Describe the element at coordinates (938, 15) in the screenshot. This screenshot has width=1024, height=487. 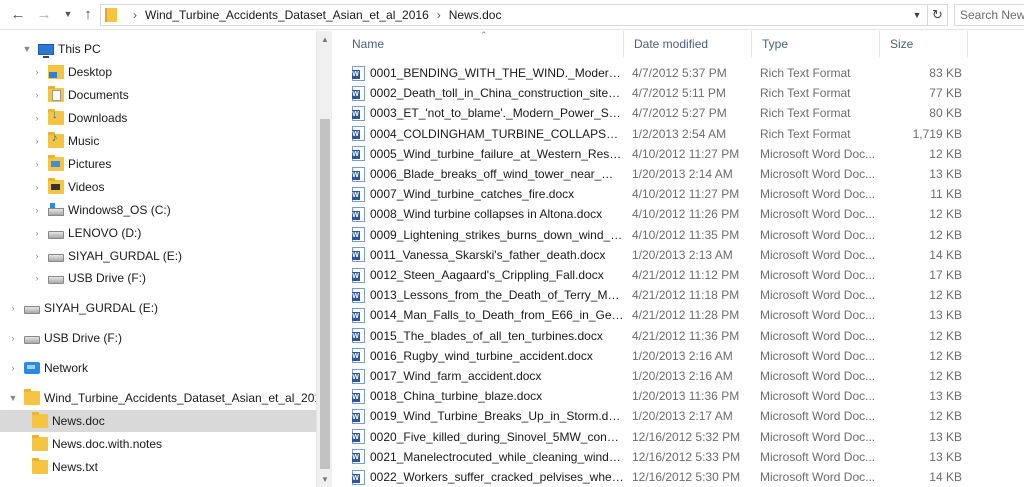
I see `refresh-icon: ↻` at that location.